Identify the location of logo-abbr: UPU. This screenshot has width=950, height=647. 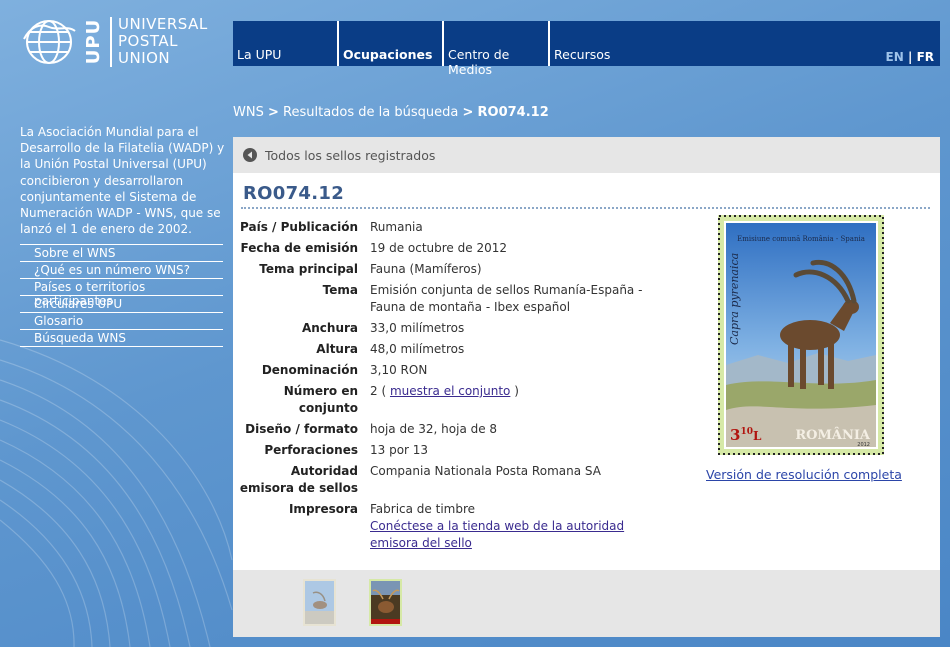
(94, 41).